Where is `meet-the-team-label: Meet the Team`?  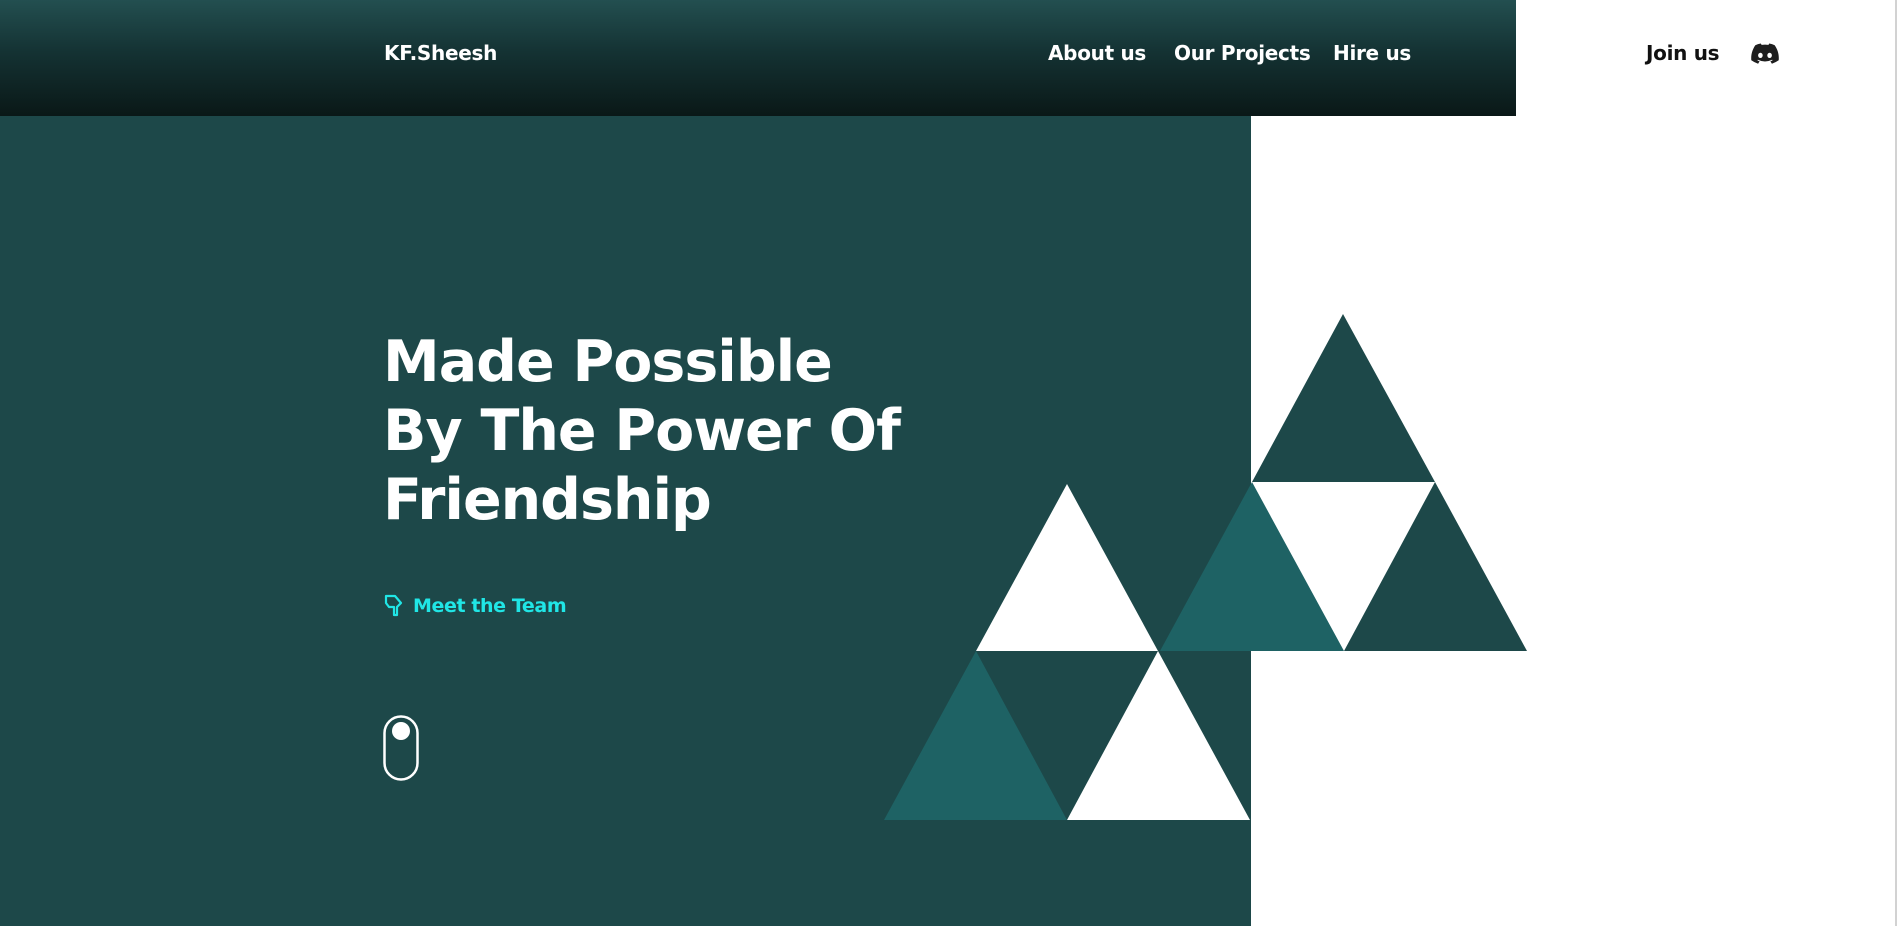 meet-the-team-label: Meet the Team is located at coordinates (490, 606).